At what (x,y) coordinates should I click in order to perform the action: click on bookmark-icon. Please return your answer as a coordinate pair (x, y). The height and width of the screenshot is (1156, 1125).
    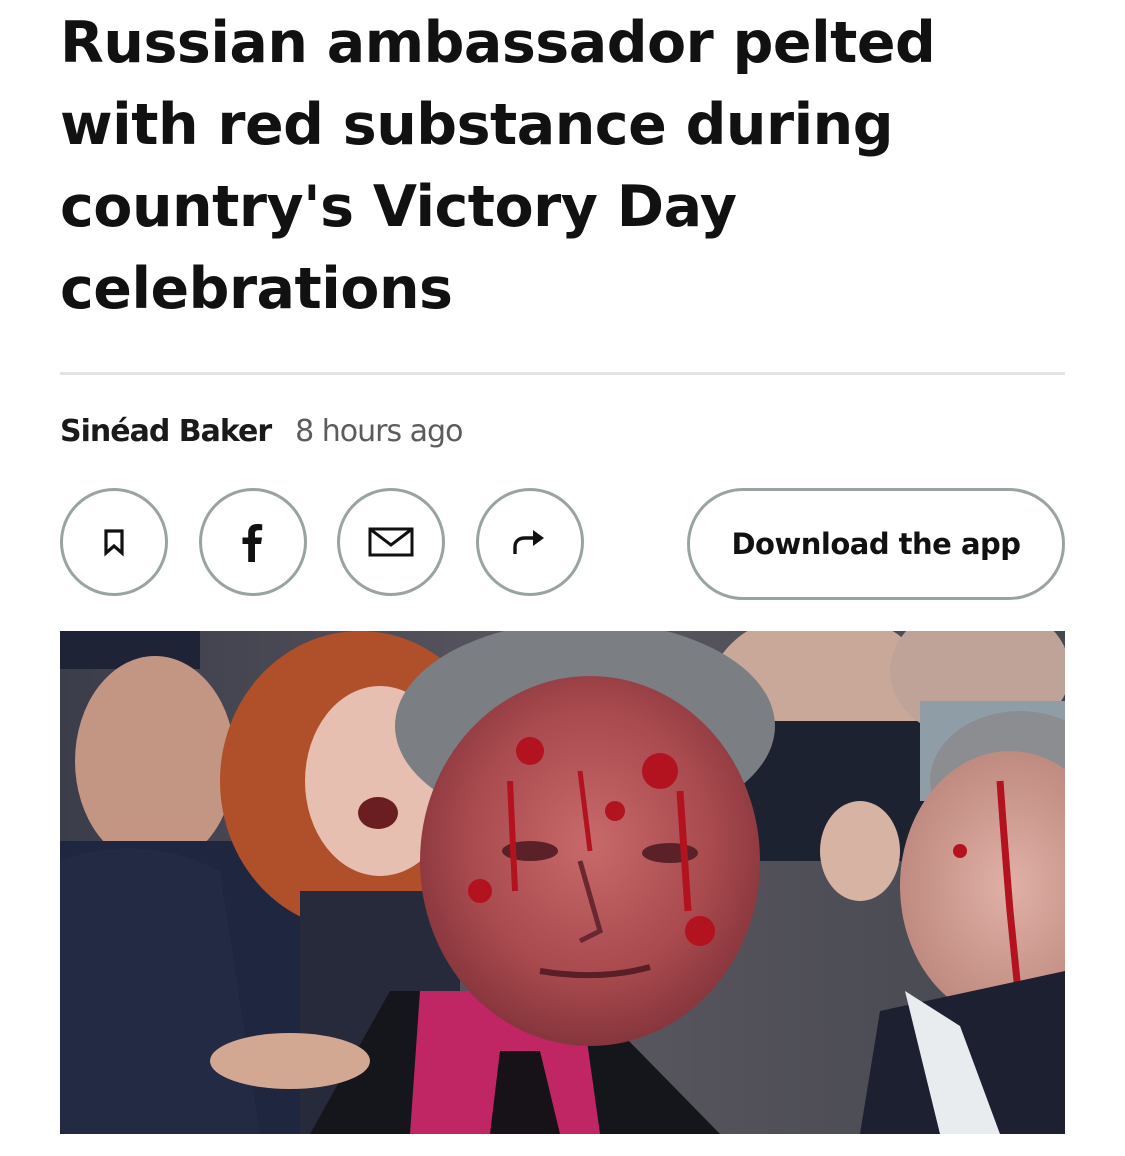
    Looking at the image, I should click on (114, 542).